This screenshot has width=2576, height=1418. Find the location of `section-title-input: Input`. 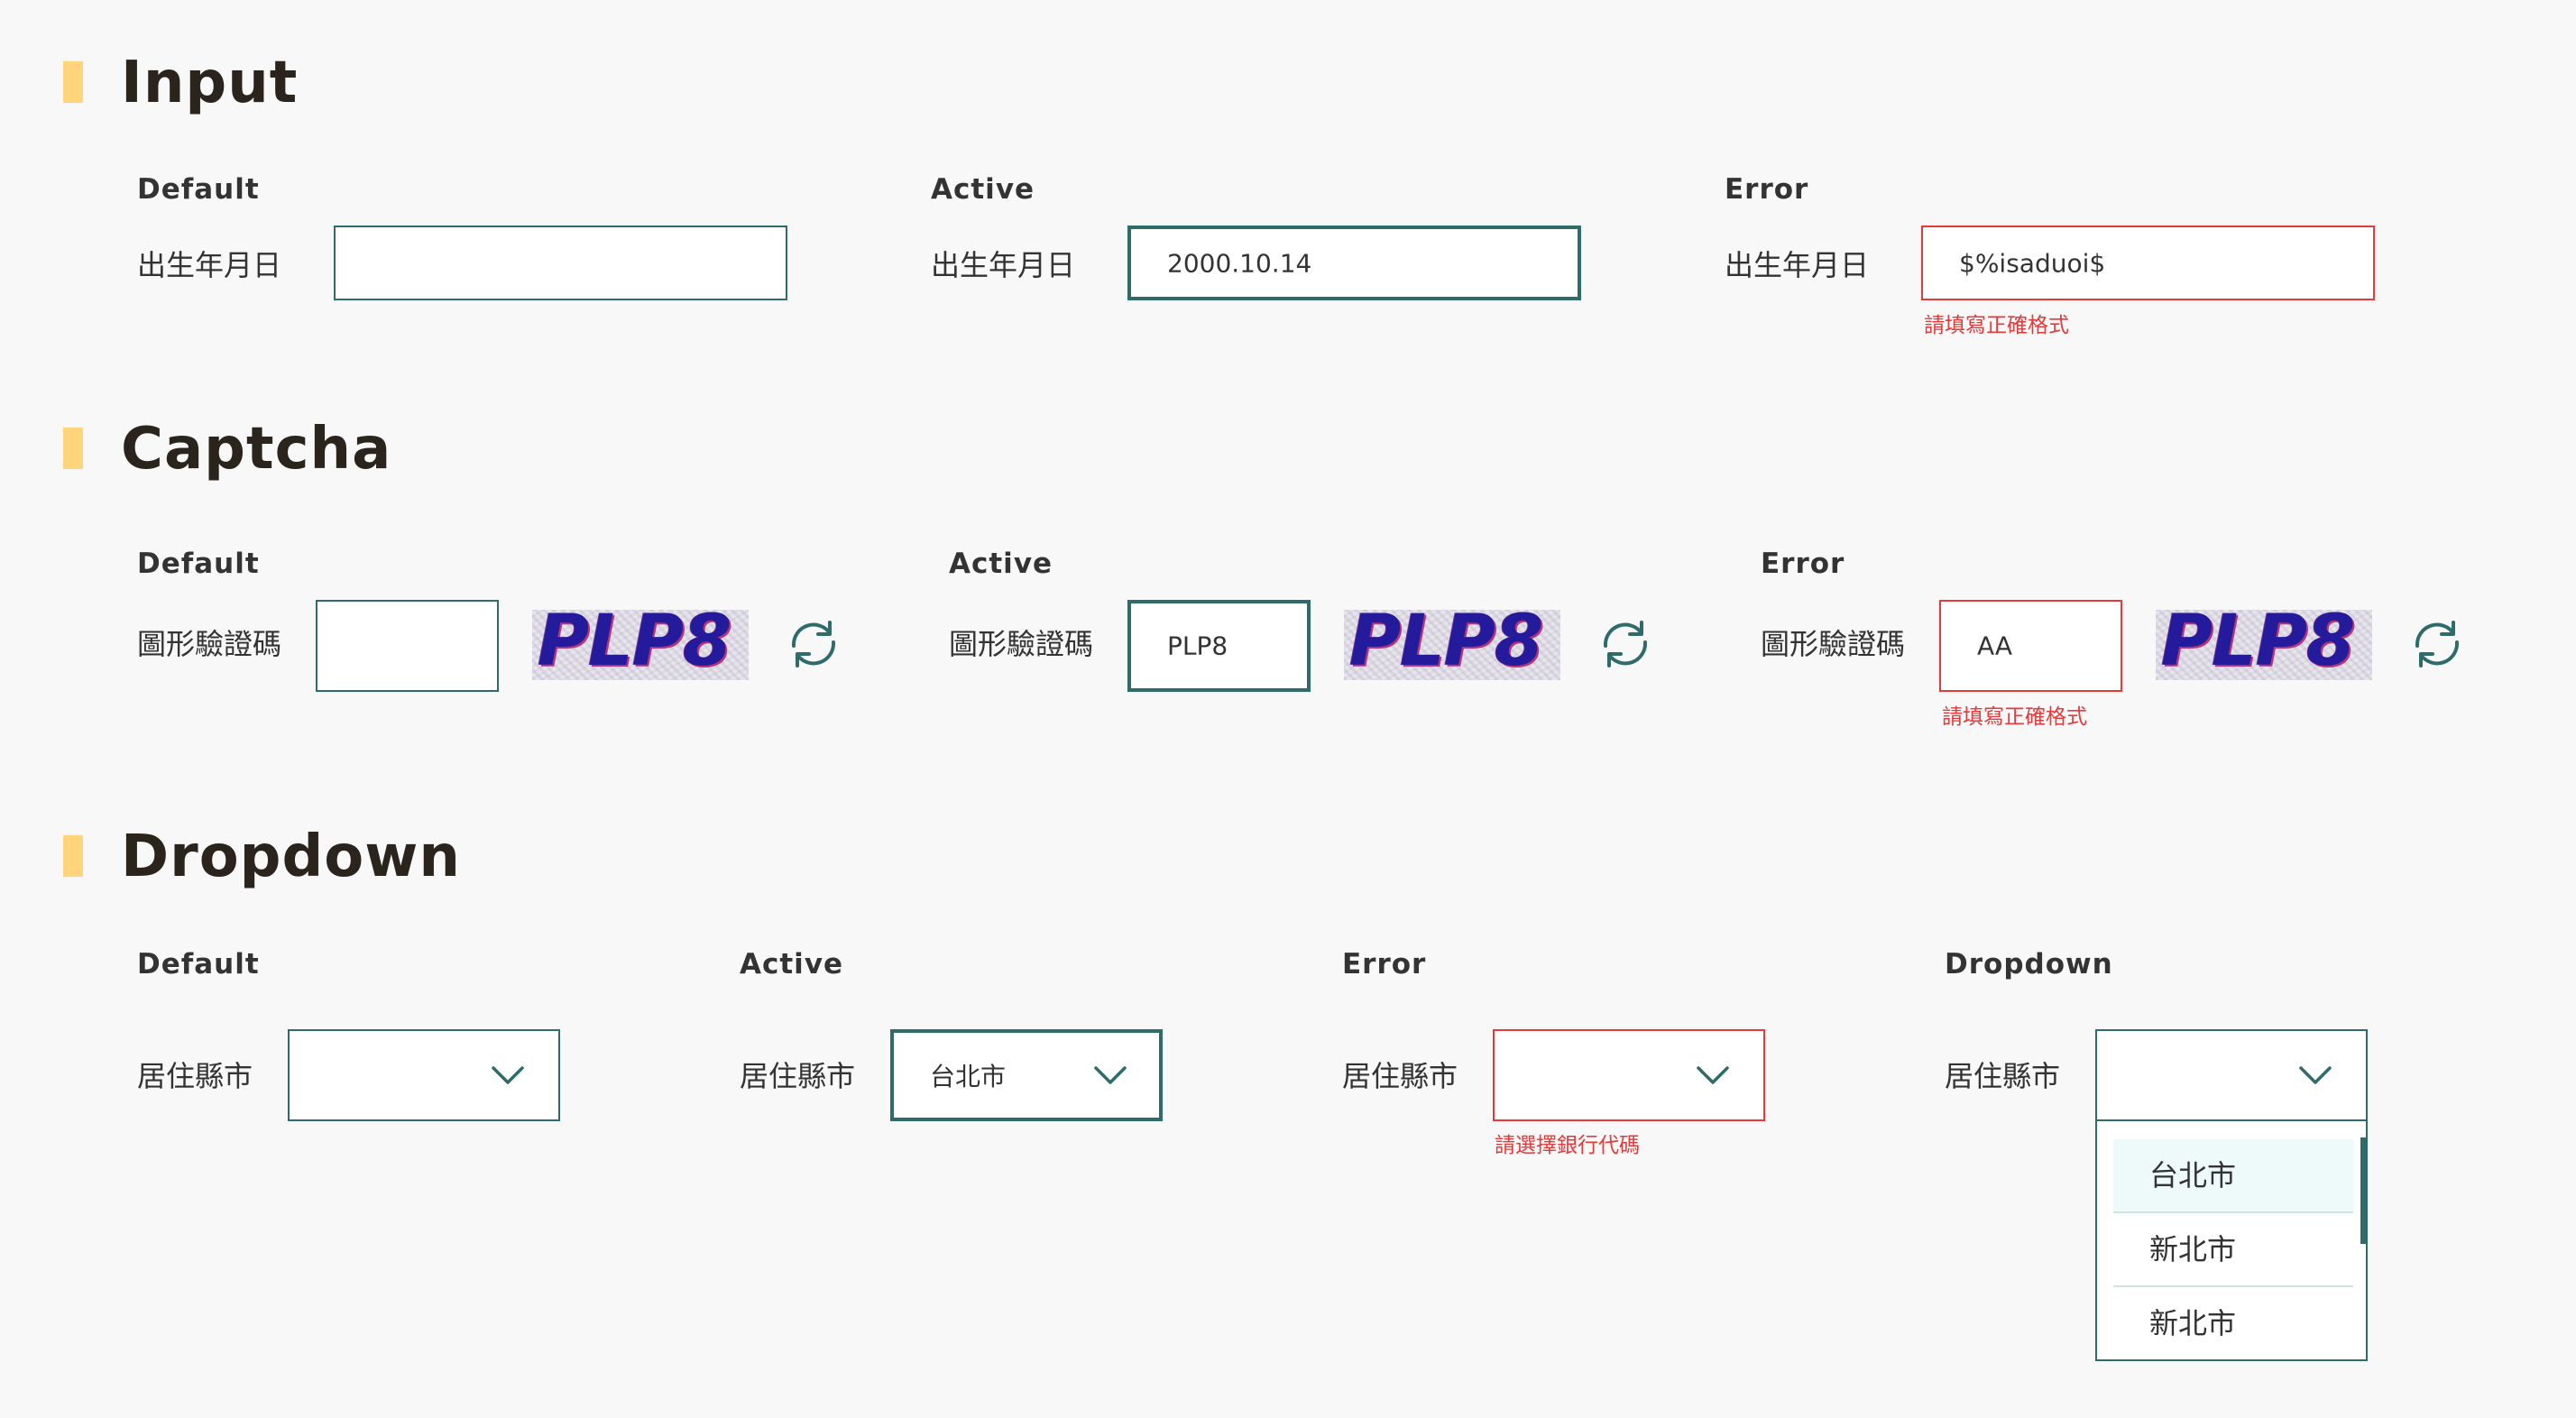

section-title-input: Input is located at coordinates (210, 83).